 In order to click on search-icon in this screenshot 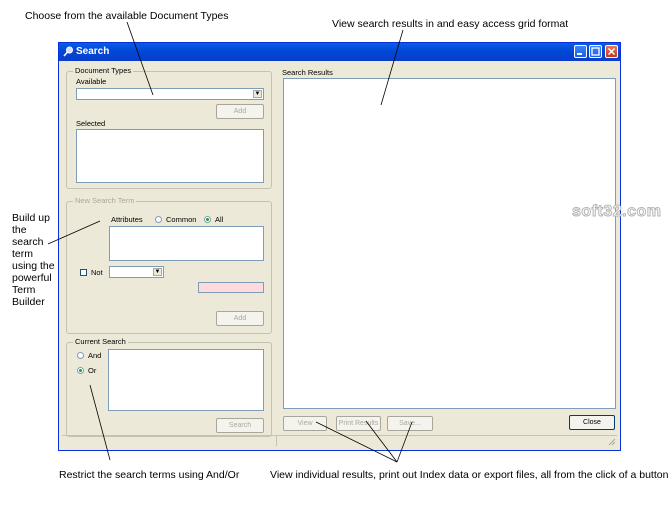, I will do `click(68, 51)`.